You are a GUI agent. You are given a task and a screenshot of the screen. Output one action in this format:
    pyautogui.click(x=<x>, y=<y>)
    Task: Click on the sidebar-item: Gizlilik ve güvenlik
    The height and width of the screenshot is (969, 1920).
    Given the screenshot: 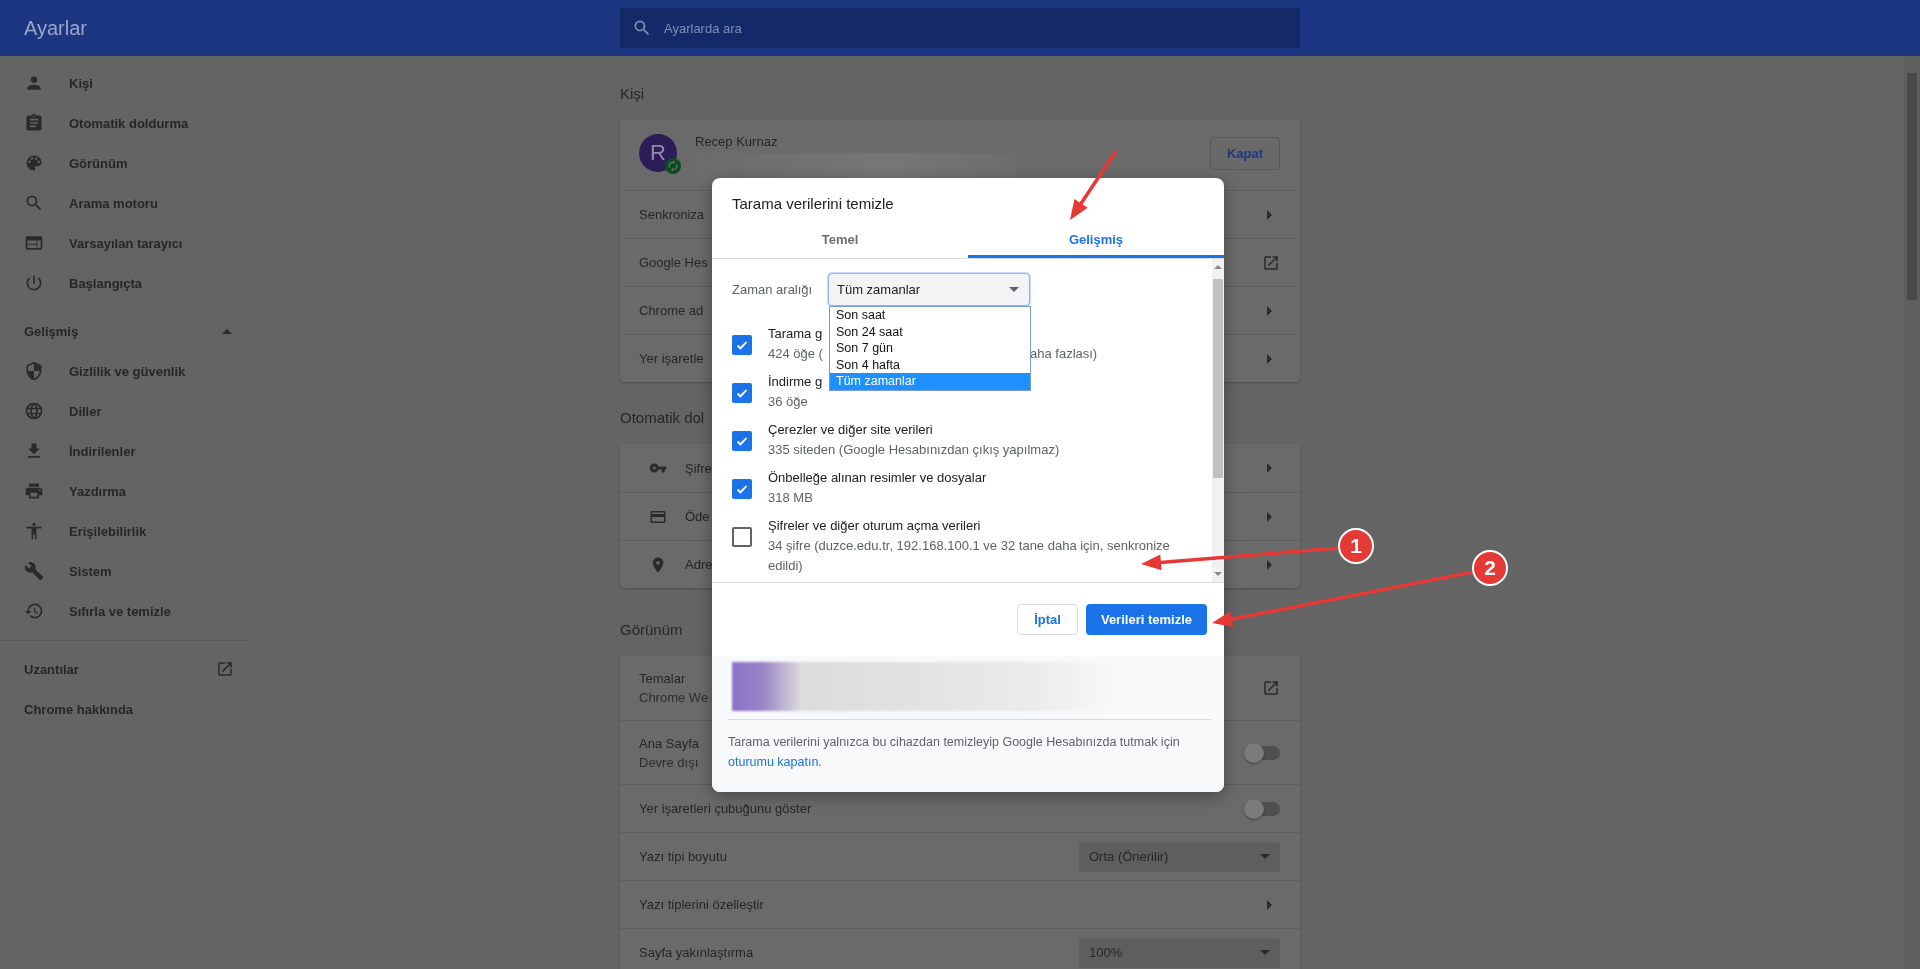 What is the action you would take?
    pyautogui.click(x=125, y=371)
    